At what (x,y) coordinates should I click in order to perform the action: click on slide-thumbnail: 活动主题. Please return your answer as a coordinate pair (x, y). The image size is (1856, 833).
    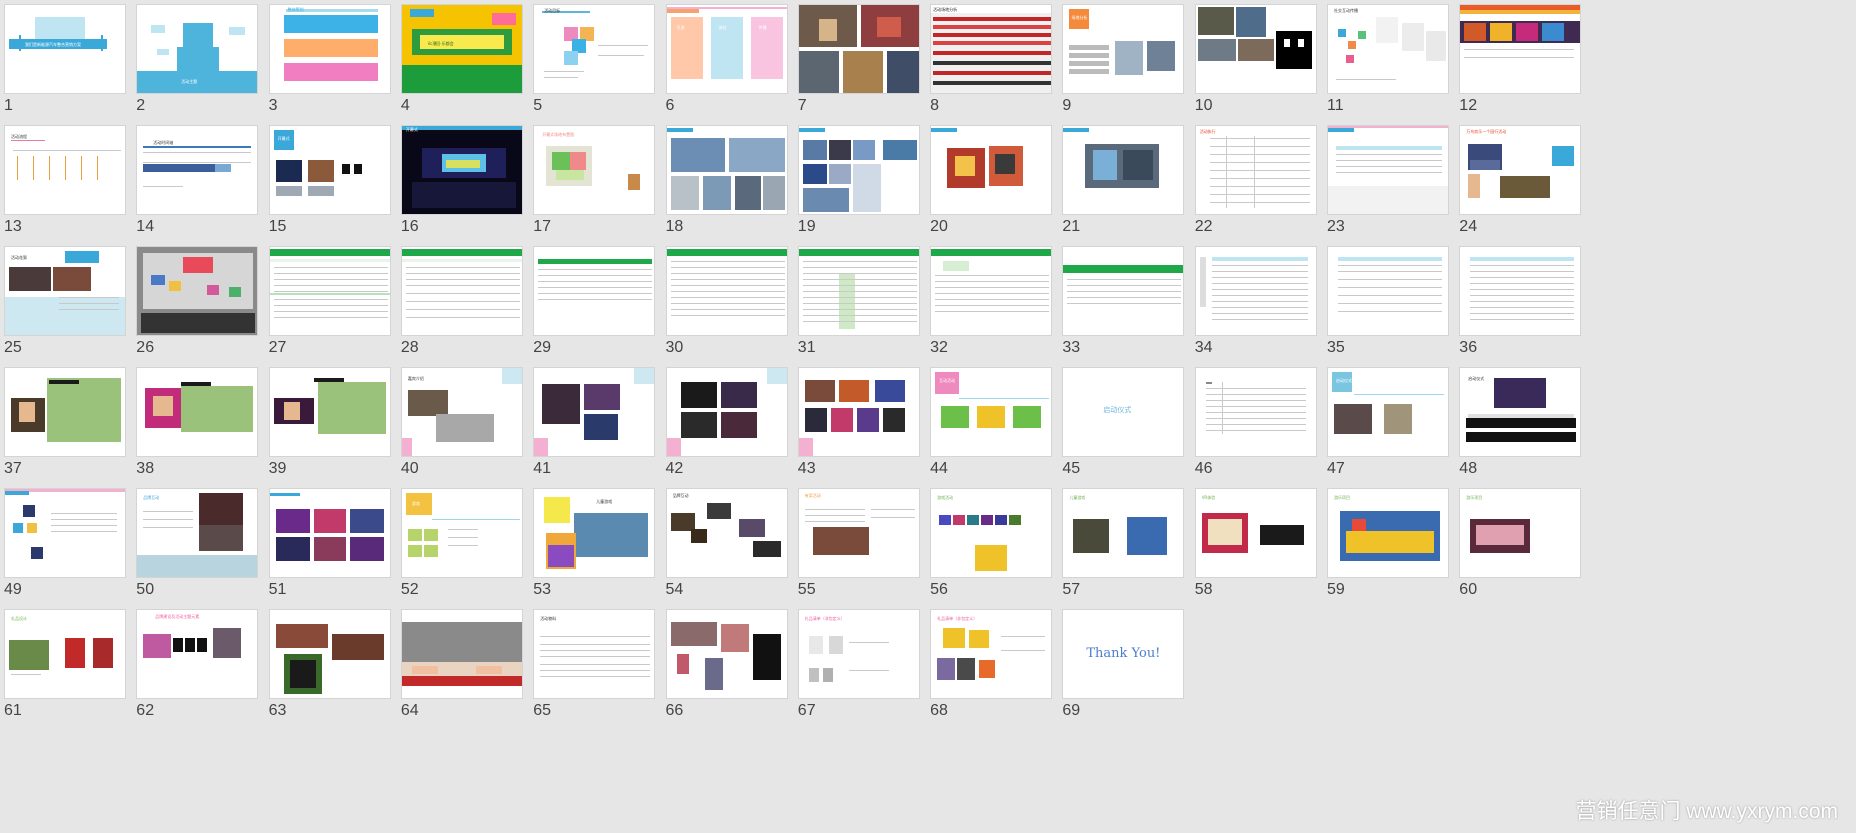
    Looking at the image, I should click on (197, 49).